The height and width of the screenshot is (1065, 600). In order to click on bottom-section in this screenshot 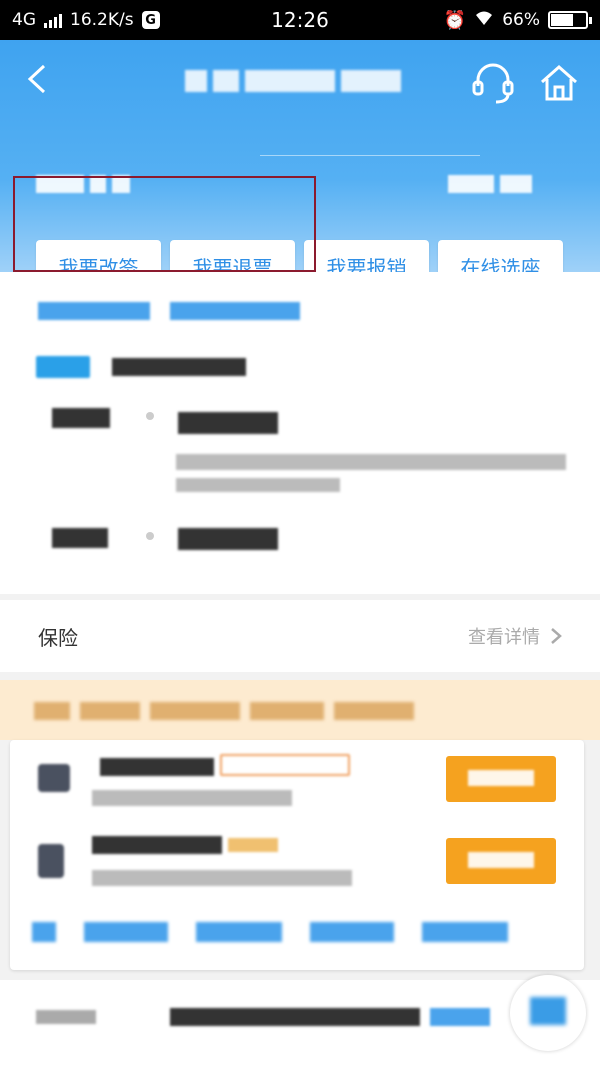, I will do `click(300, 1022)`.